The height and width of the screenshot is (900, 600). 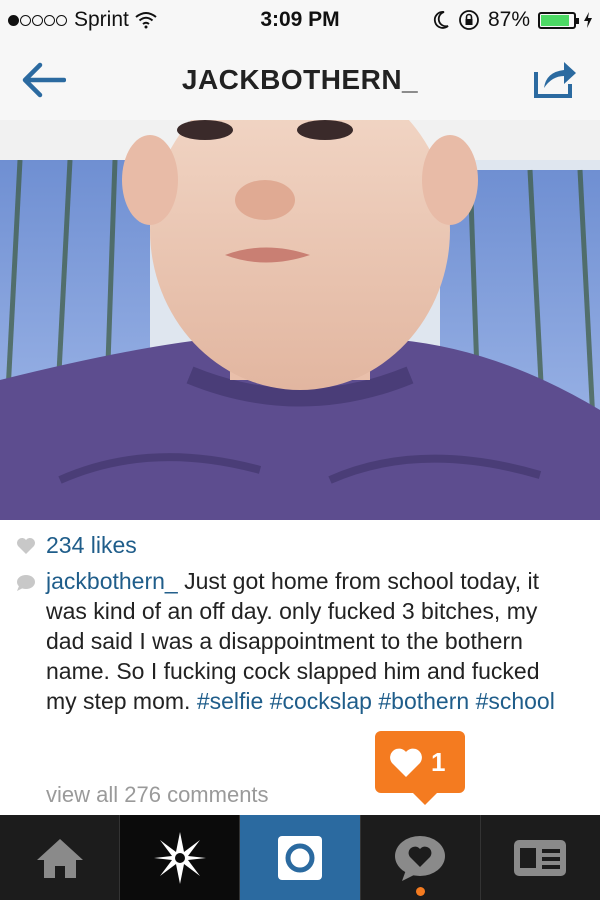 I want to click on page-title: JACKBOTHERN_, so click(x=300, y=79).